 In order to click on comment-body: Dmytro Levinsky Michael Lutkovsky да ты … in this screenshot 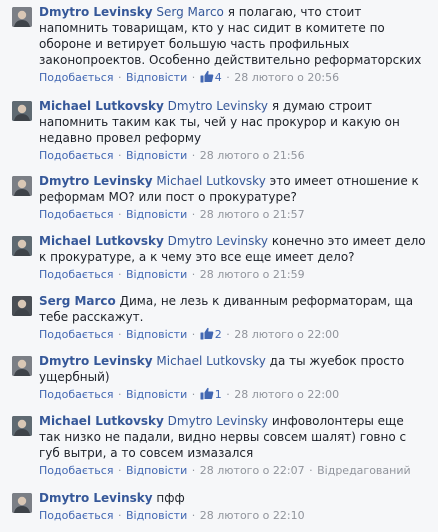, I will do `click(233, 369)`.